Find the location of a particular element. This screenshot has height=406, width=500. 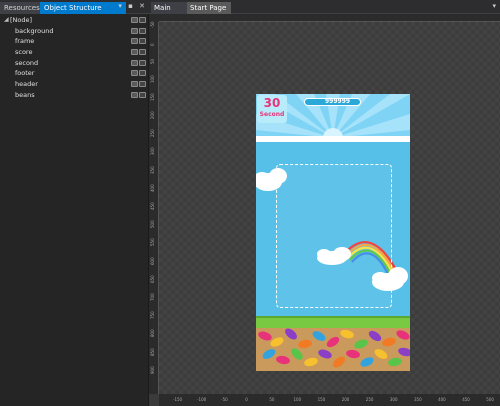

tree-root-label: [Node] is located at coordinates (21, 20).